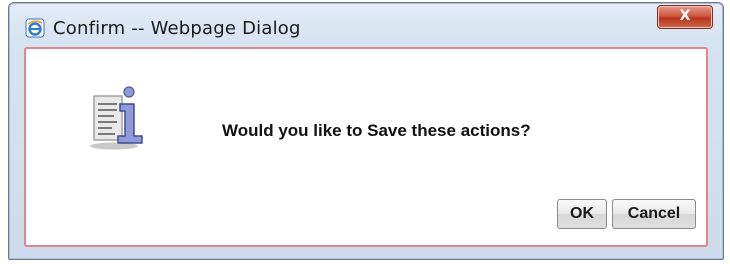 The height and width of the screenshot is (264, 730). I want to click on info-document-icon, so click(120, 118).